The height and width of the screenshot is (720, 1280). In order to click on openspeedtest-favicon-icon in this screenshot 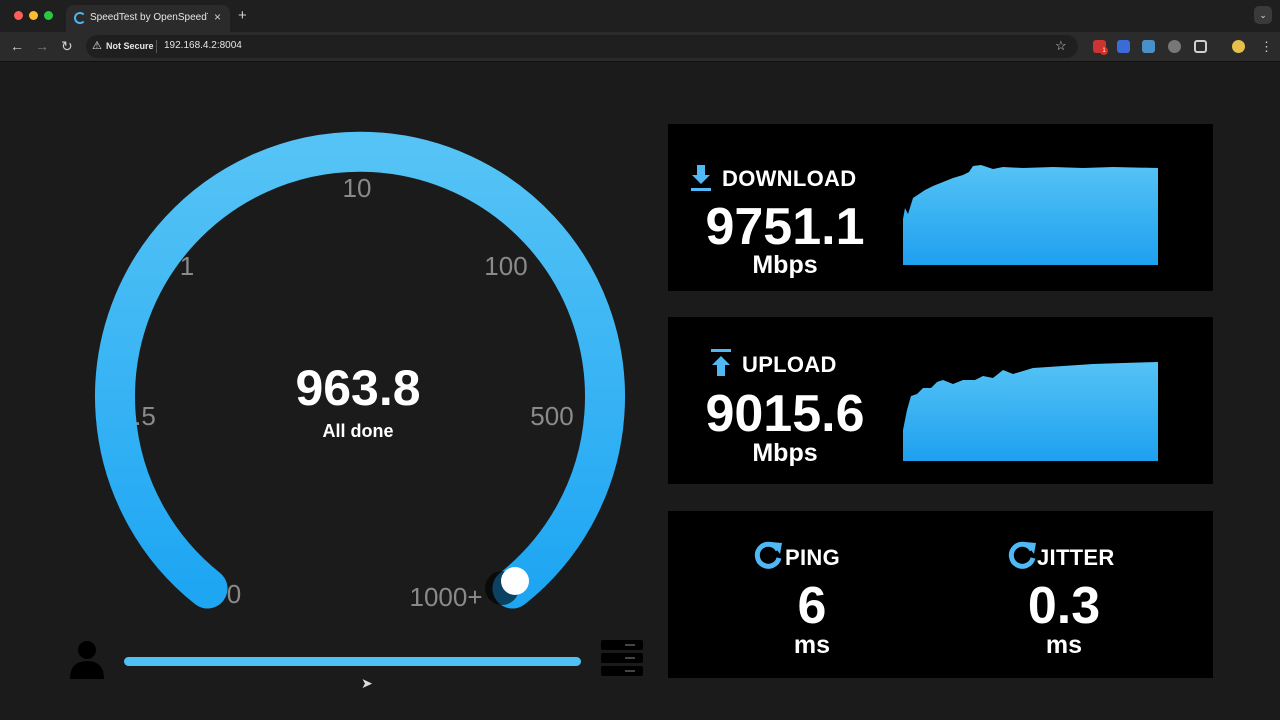, I will do `click(80, 18)`.